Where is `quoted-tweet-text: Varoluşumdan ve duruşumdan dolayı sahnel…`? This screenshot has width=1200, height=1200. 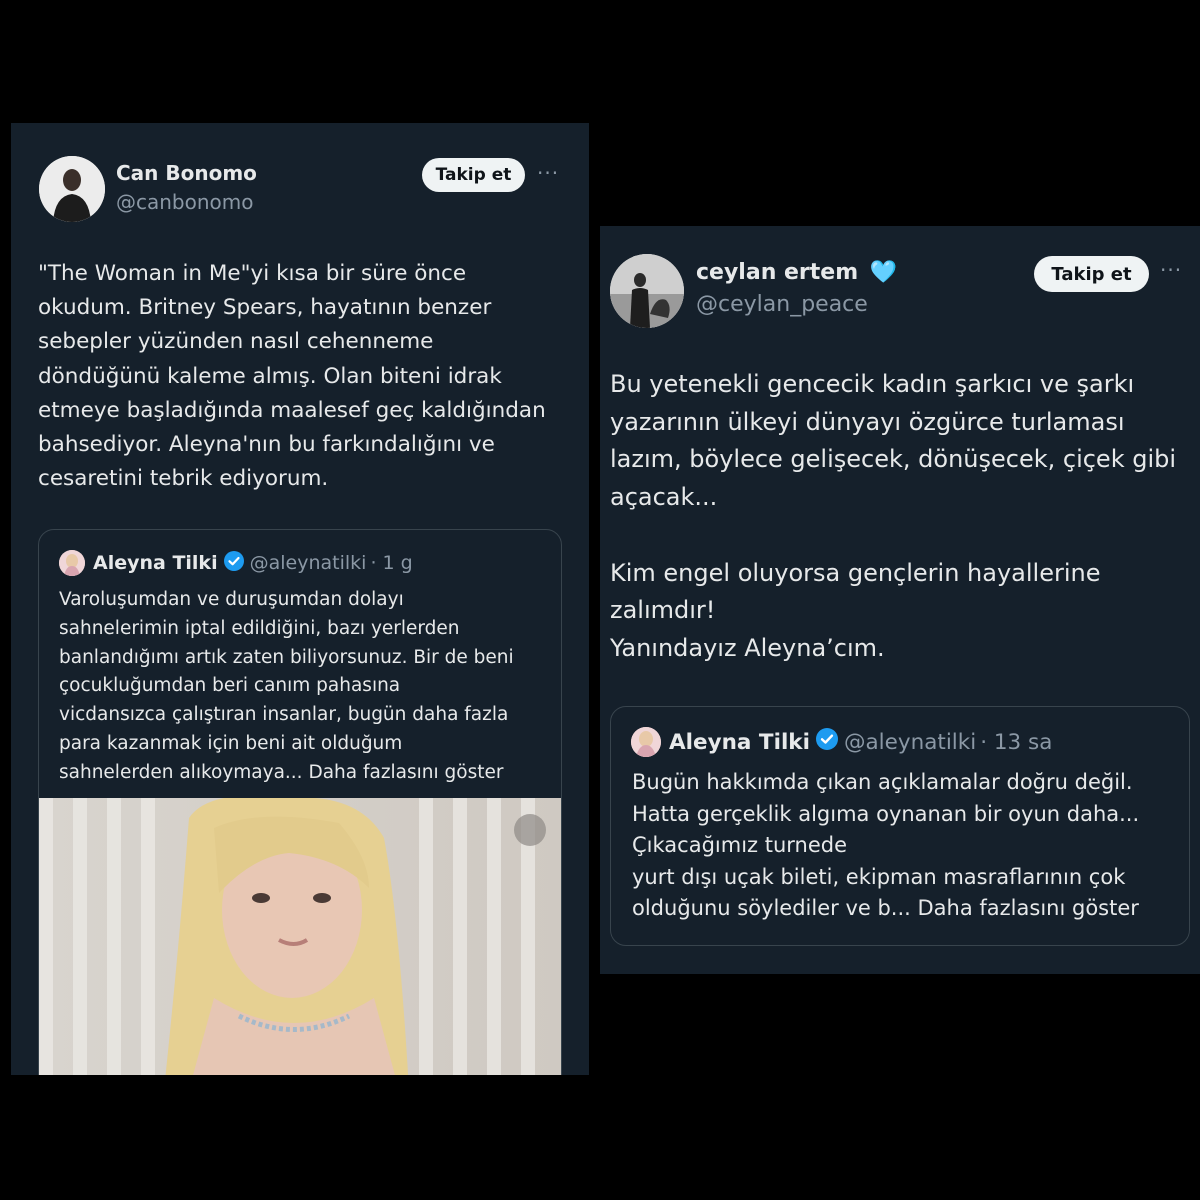
quoted-tweet-text: Varoluşumdan ve duruşumdan dolayı sahnel… is located at coordinates (286, 686).